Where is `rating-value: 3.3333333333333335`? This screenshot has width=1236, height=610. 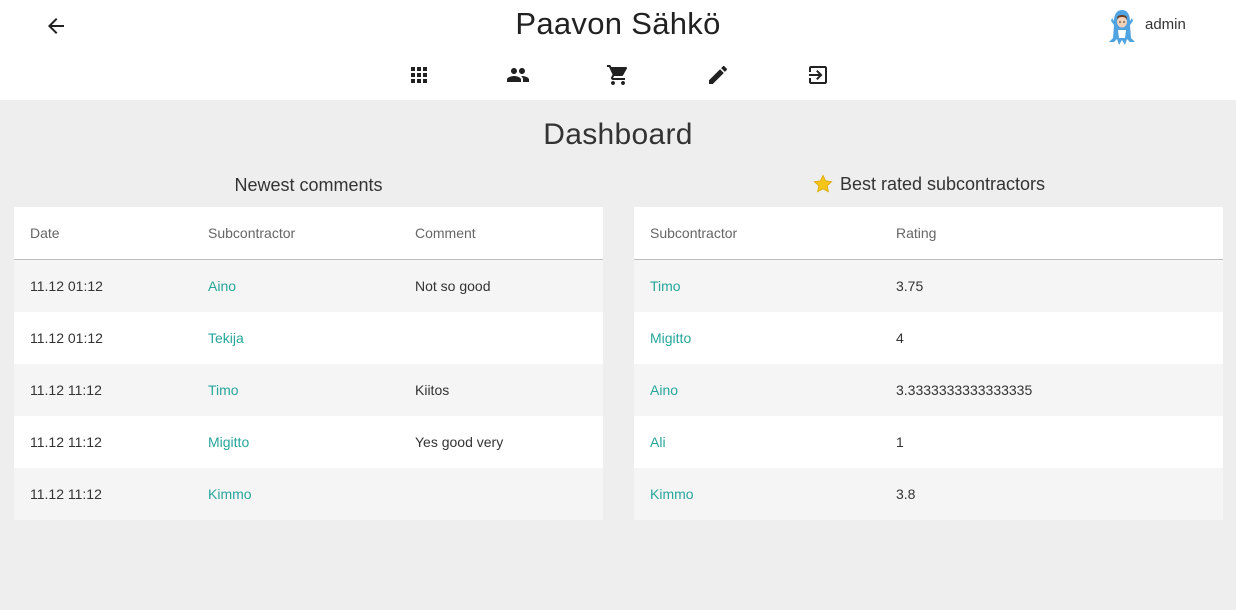 rating-value: 3.3333333333333335 is located at coordinates (1051, 390).